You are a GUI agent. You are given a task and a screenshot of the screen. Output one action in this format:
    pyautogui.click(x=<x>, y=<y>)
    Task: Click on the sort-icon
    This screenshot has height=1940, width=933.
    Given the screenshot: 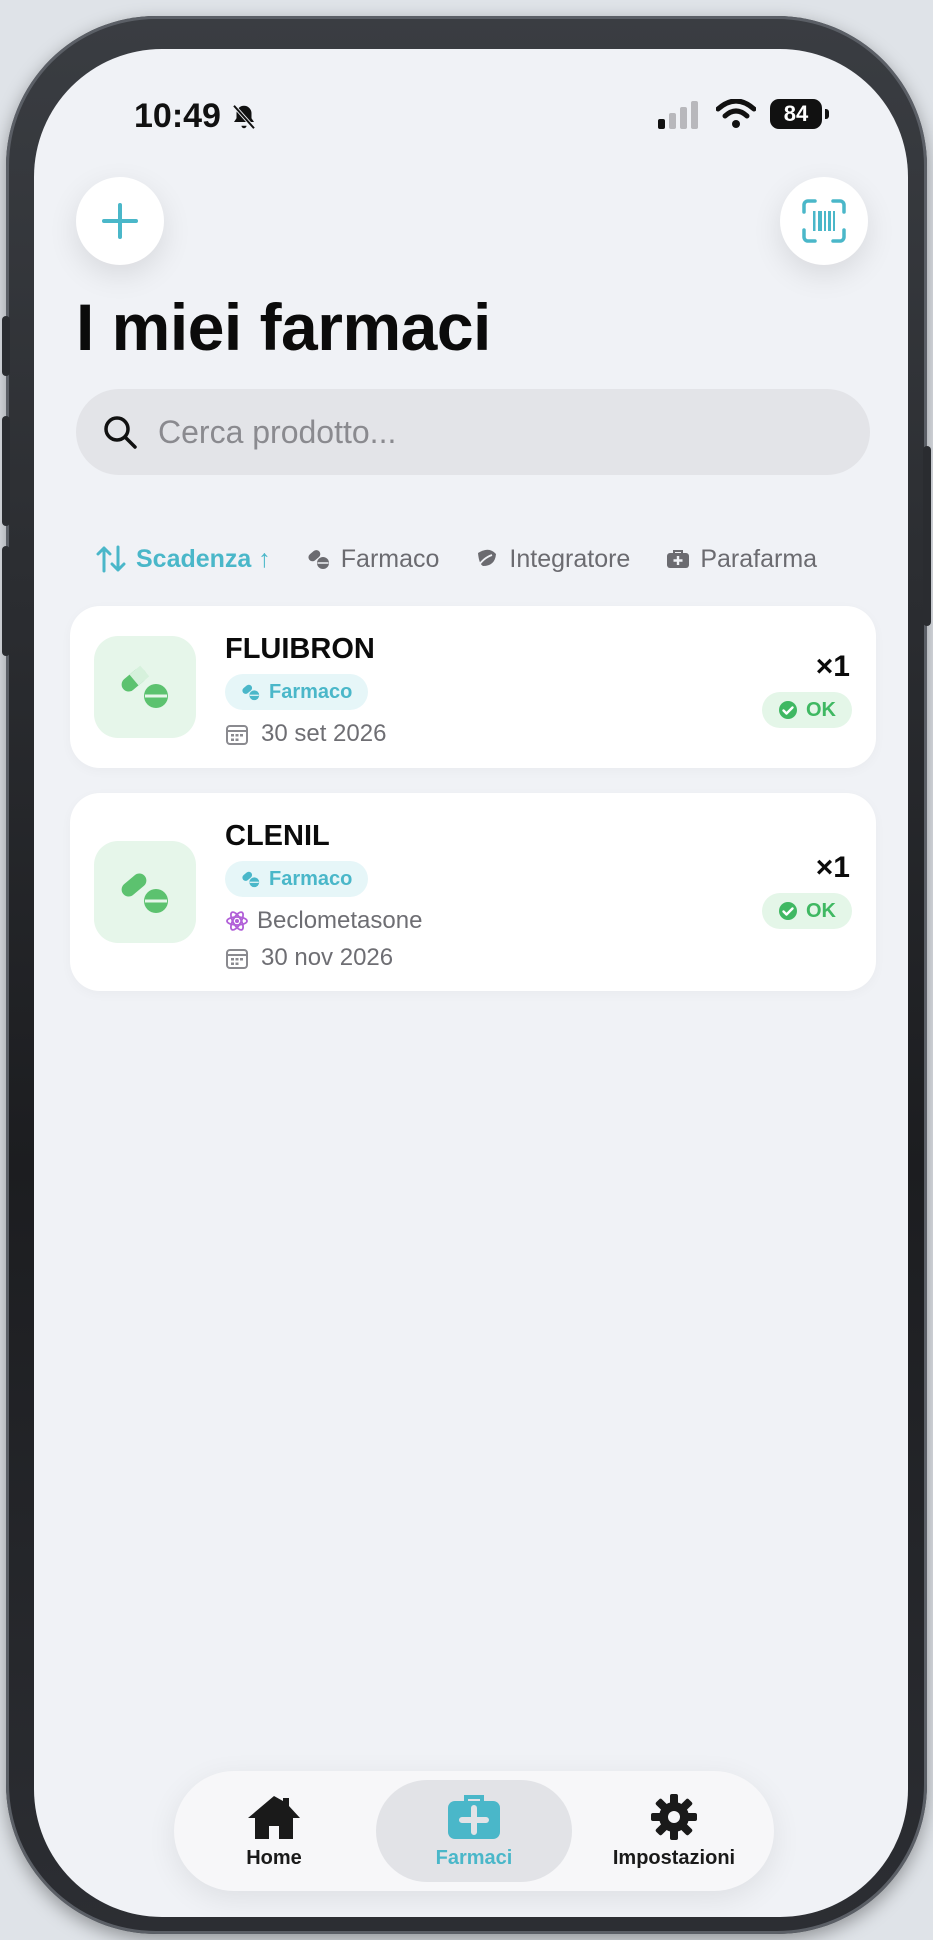 What is the action you would take?
    pyautogui.click(x=111, y=559)
    